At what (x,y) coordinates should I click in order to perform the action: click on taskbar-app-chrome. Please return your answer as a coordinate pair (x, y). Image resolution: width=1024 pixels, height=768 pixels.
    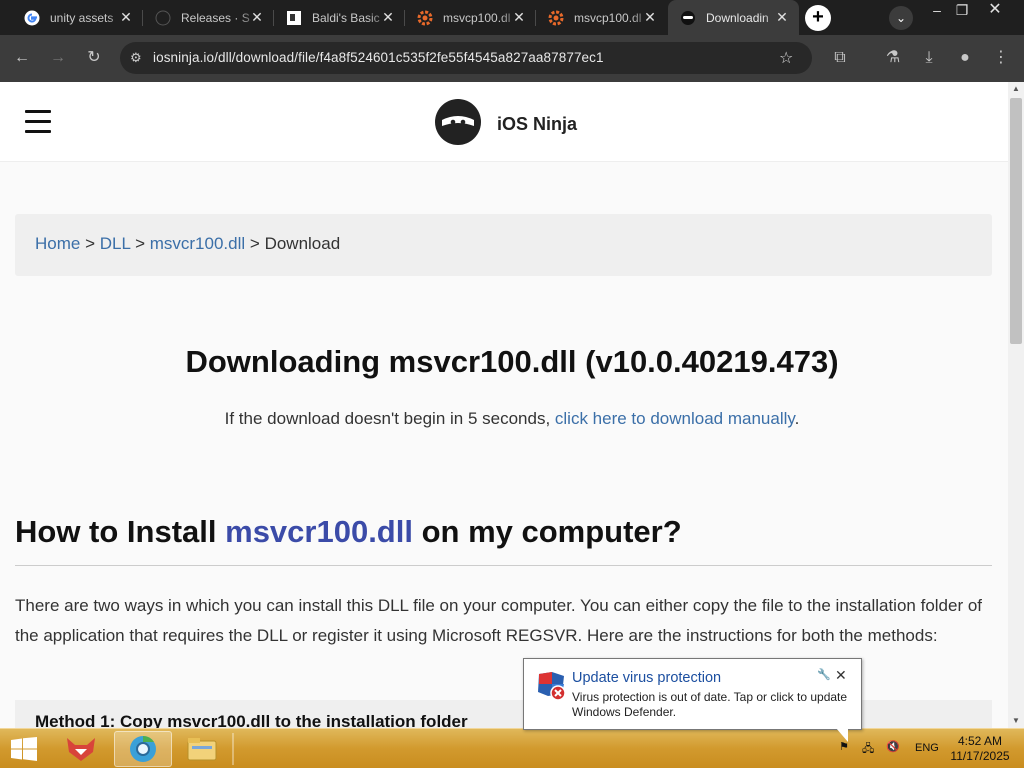
    Looking at the image, I should click on (143, 749).